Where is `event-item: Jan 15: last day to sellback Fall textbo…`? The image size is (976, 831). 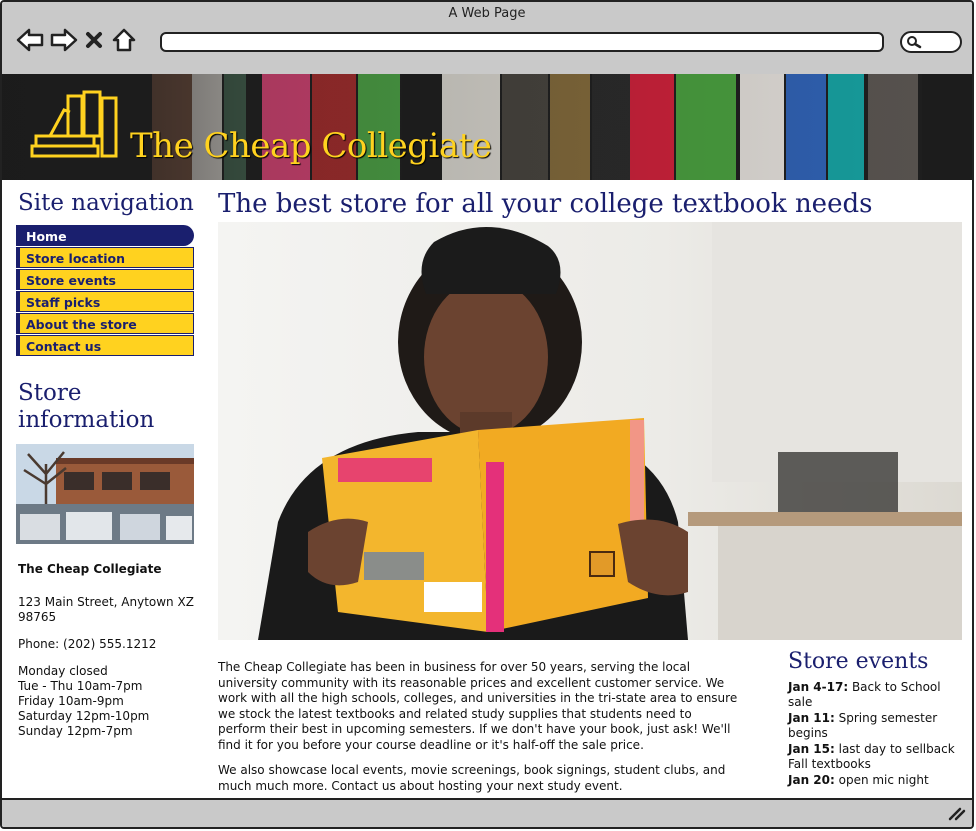
event-item: Jan 15: last day to sellback Fall textbo… is located at coordinates (876, 757).